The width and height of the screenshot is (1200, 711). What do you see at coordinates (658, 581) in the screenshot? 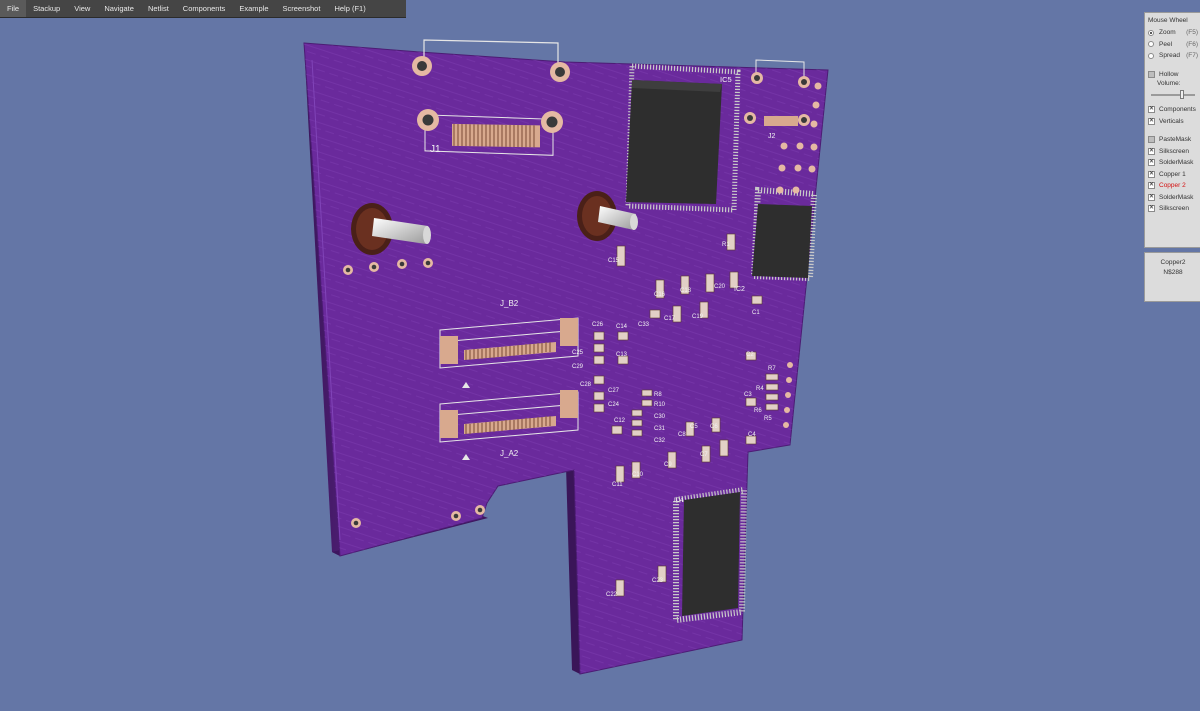
I see `label-c23: C23` at bounding box center [658, 581].